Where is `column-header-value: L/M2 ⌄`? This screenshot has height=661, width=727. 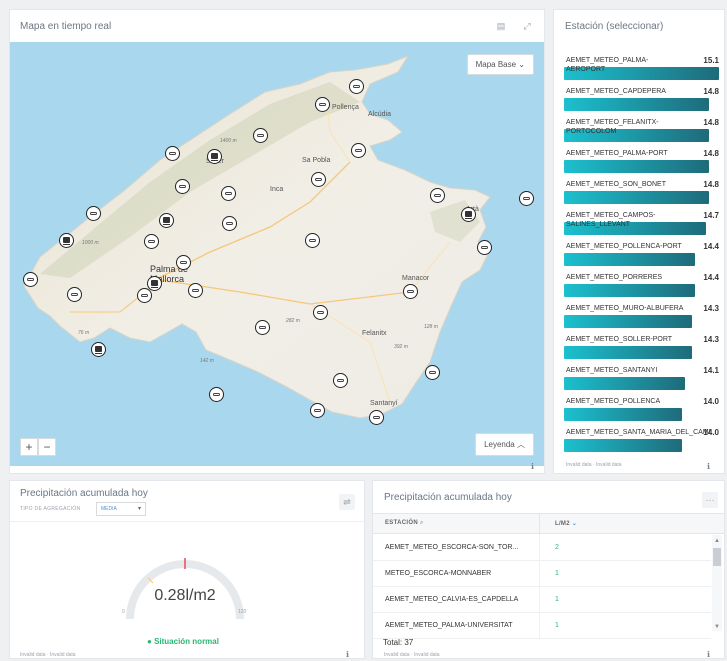 column-header-value: L/M2 ⌄ is located at coordinates (566, 523).